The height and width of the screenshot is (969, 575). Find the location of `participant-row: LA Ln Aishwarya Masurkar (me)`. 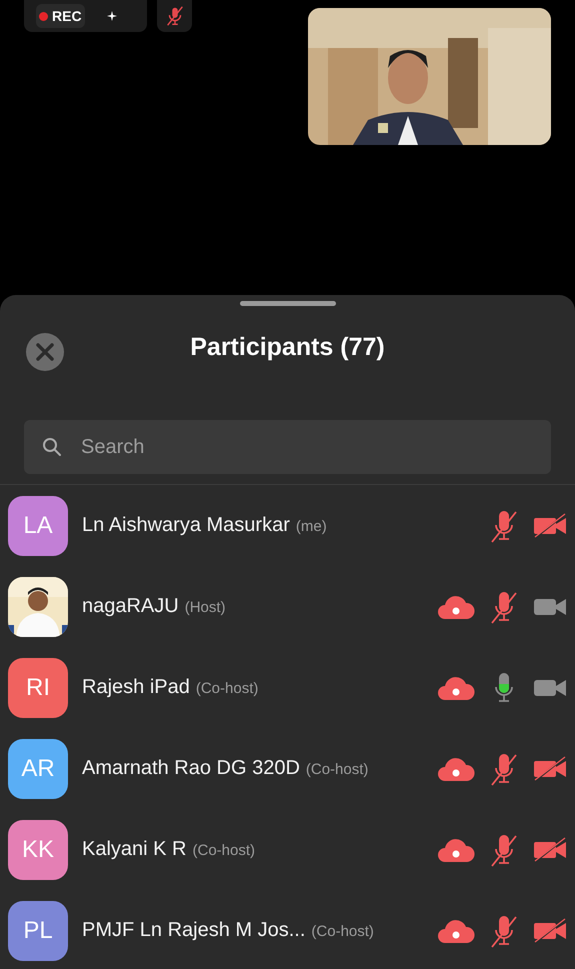

participant-row: LA Ln Aishwarya Masurkar (me) is located at coordinates (287, 525).